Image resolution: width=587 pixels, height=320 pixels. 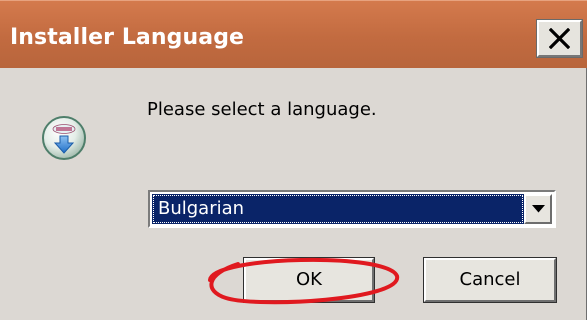 I want to click on ok-button: OK, so click(x=309, y=280).